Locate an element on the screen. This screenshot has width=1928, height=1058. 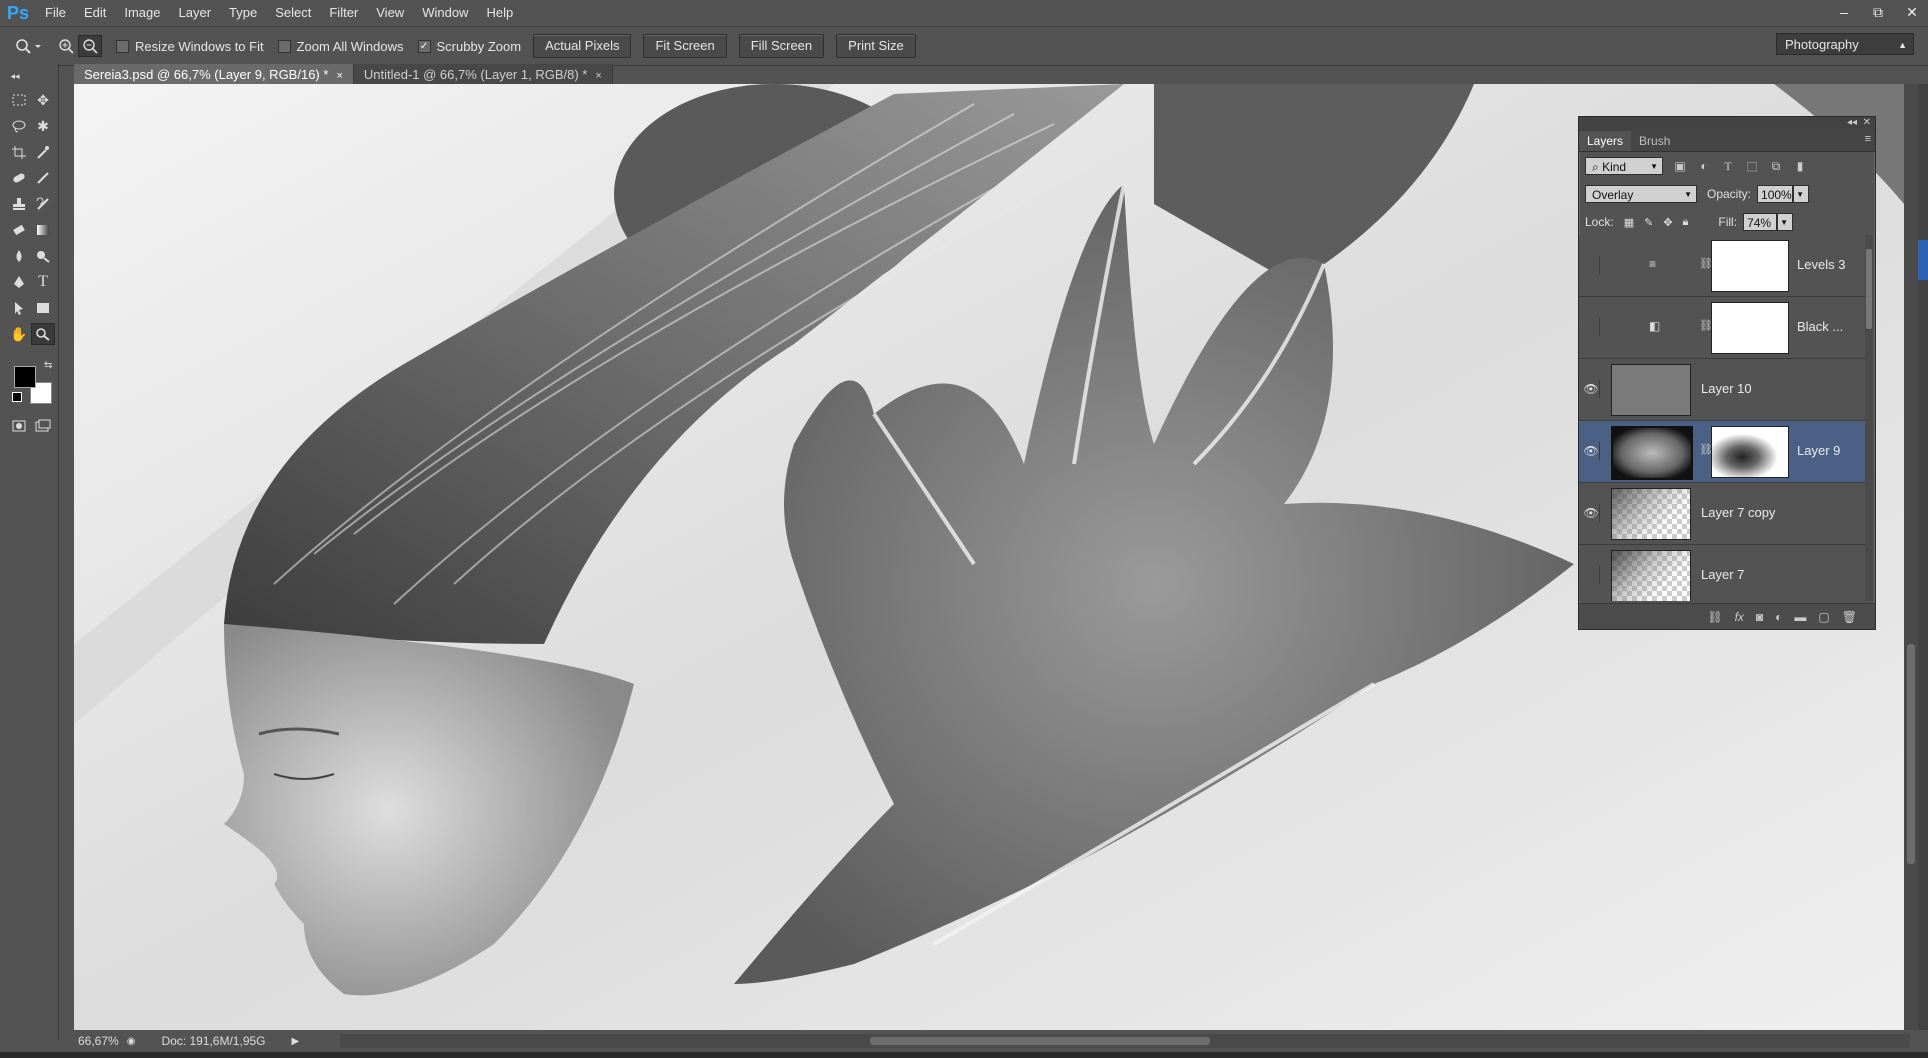
vertical-scroll-thumb is located at coordinates (1911, 754).